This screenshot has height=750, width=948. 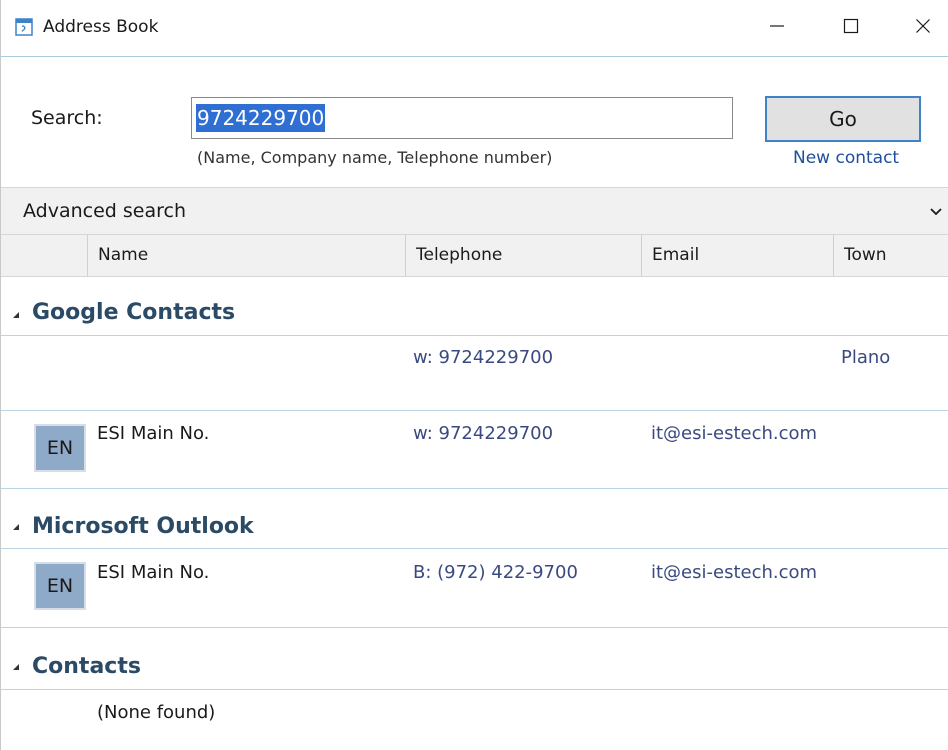 I want to click on close-button, so click(x=920, y=28).